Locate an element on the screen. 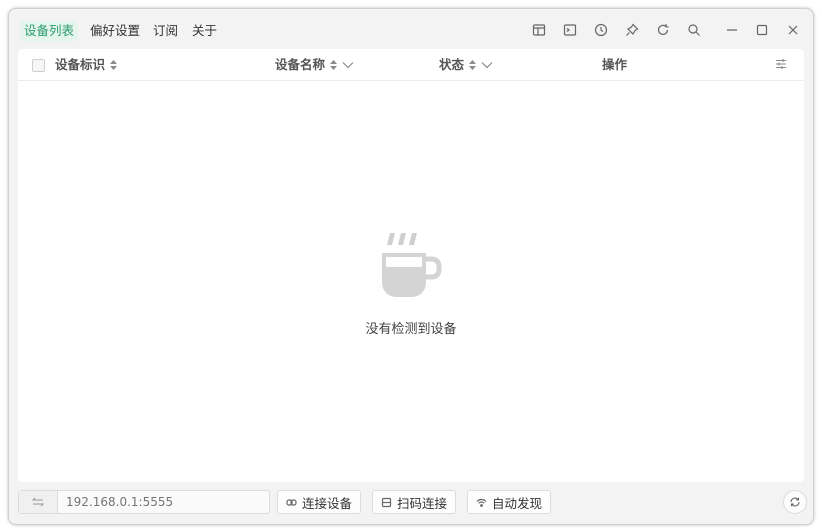  address-box is located at coordinates (144, 502).